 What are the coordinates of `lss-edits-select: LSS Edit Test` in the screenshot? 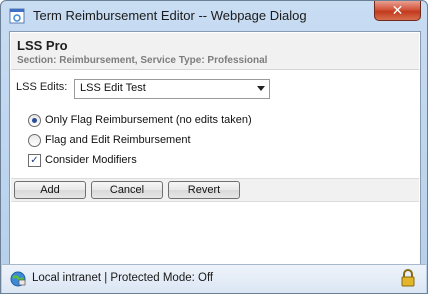 It's located at (172, 89).